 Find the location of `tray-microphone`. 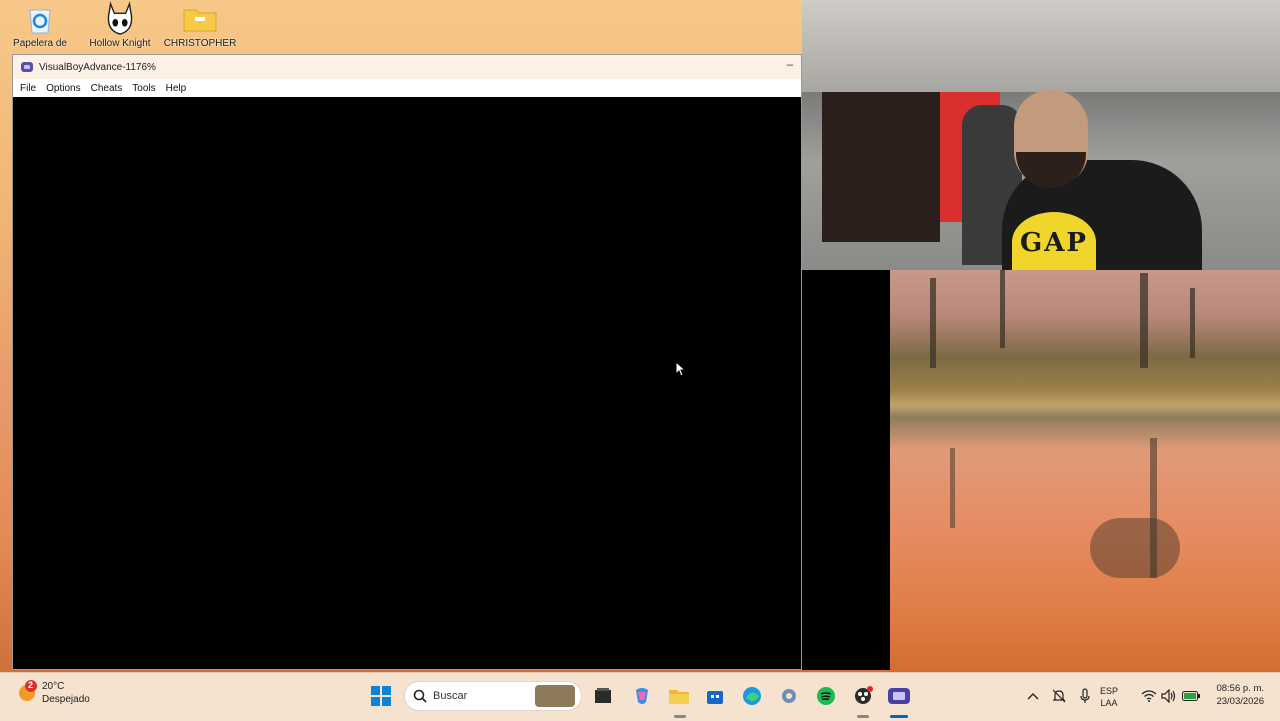

tray-microphone is located at coordinates (1085, 696).